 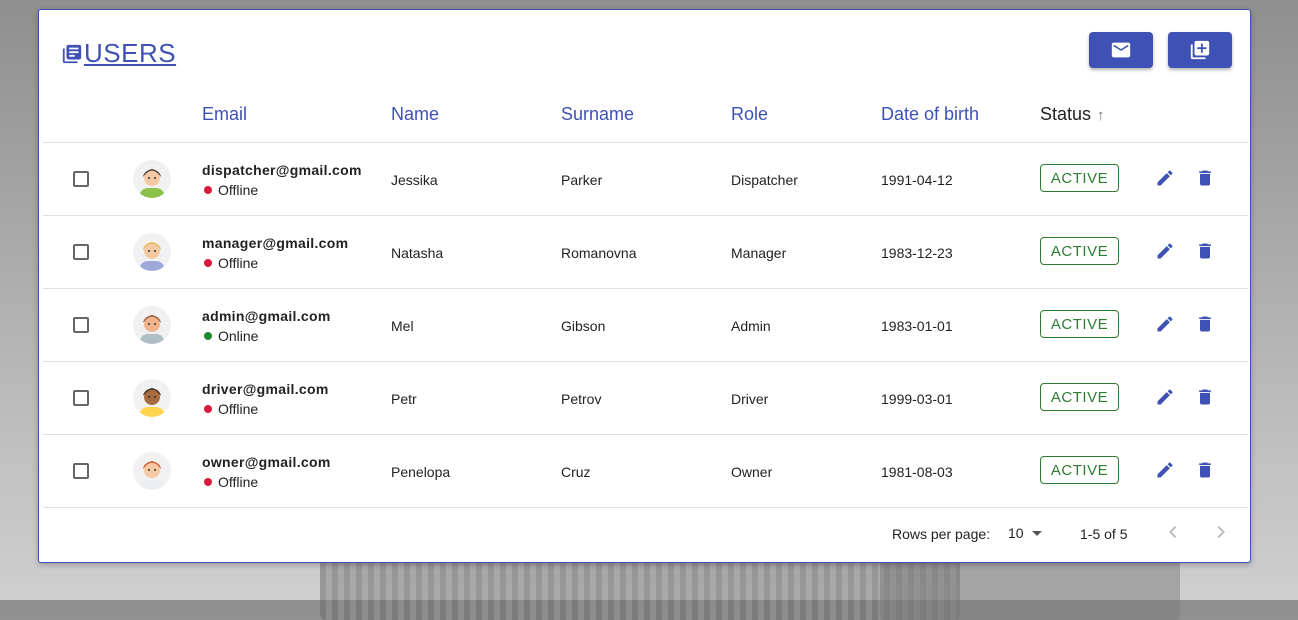 What do you see at coordinates (224, 114) in the screenshot?
I see `column-header-email: Email` at bounding box center [224, 114].